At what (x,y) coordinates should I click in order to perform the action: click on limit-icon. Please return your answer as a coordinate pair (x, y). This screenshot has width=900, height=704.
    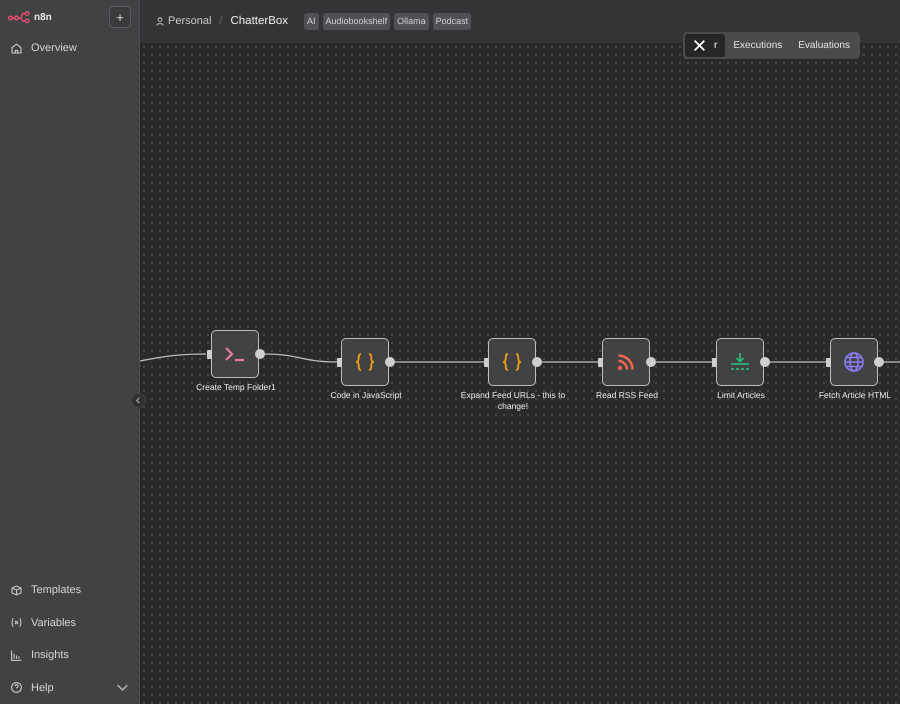
    Looking at the image, I should click on (740, 362).